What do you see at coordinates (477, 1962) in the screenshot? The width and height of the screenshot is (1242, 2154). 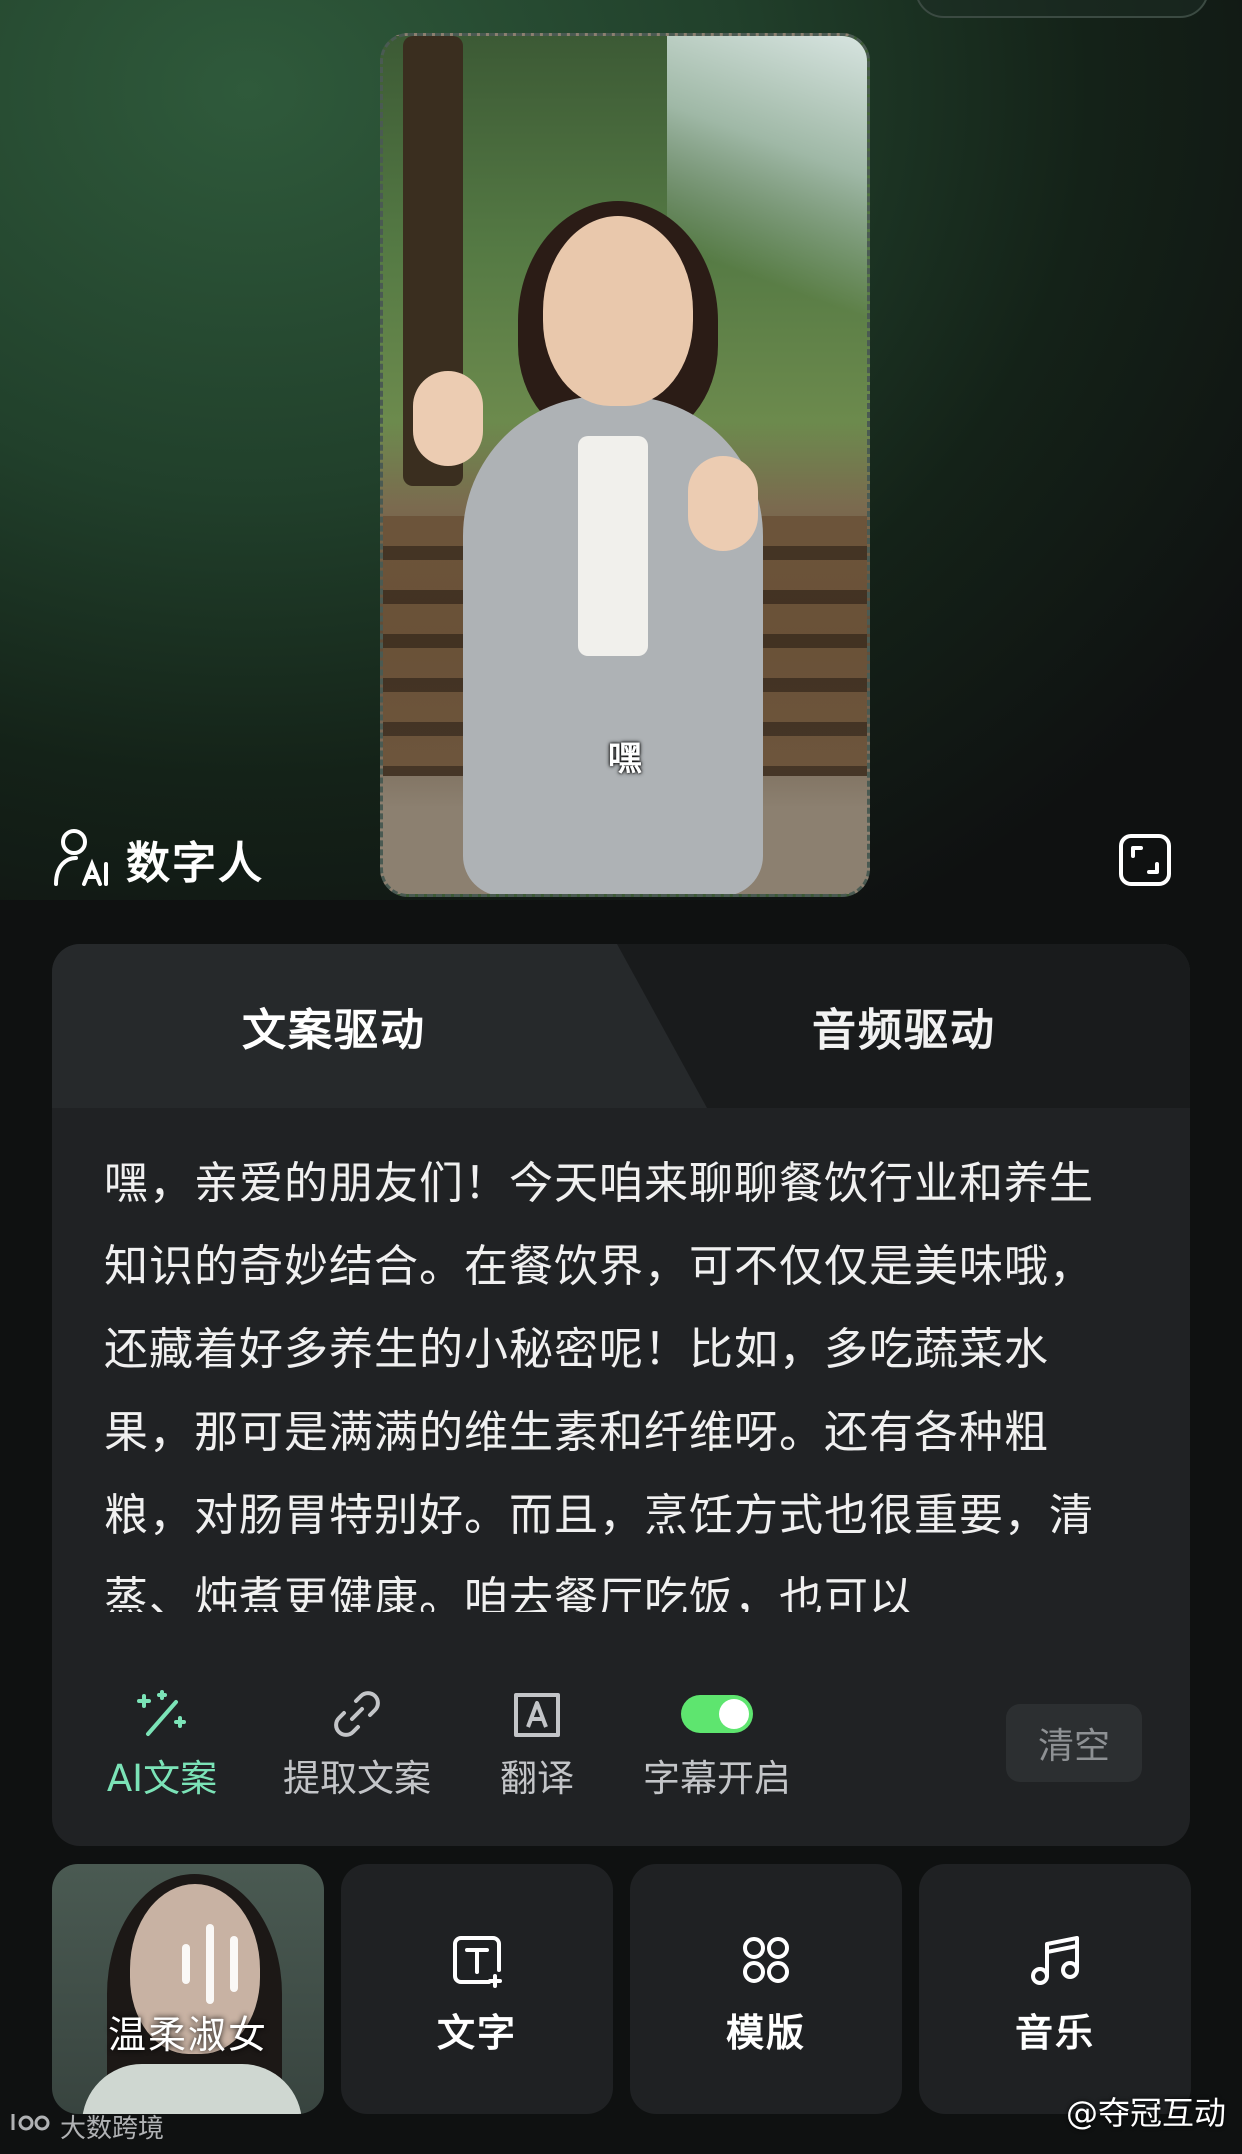 I see `text-box-icon` at bounding box center [477, 1962].